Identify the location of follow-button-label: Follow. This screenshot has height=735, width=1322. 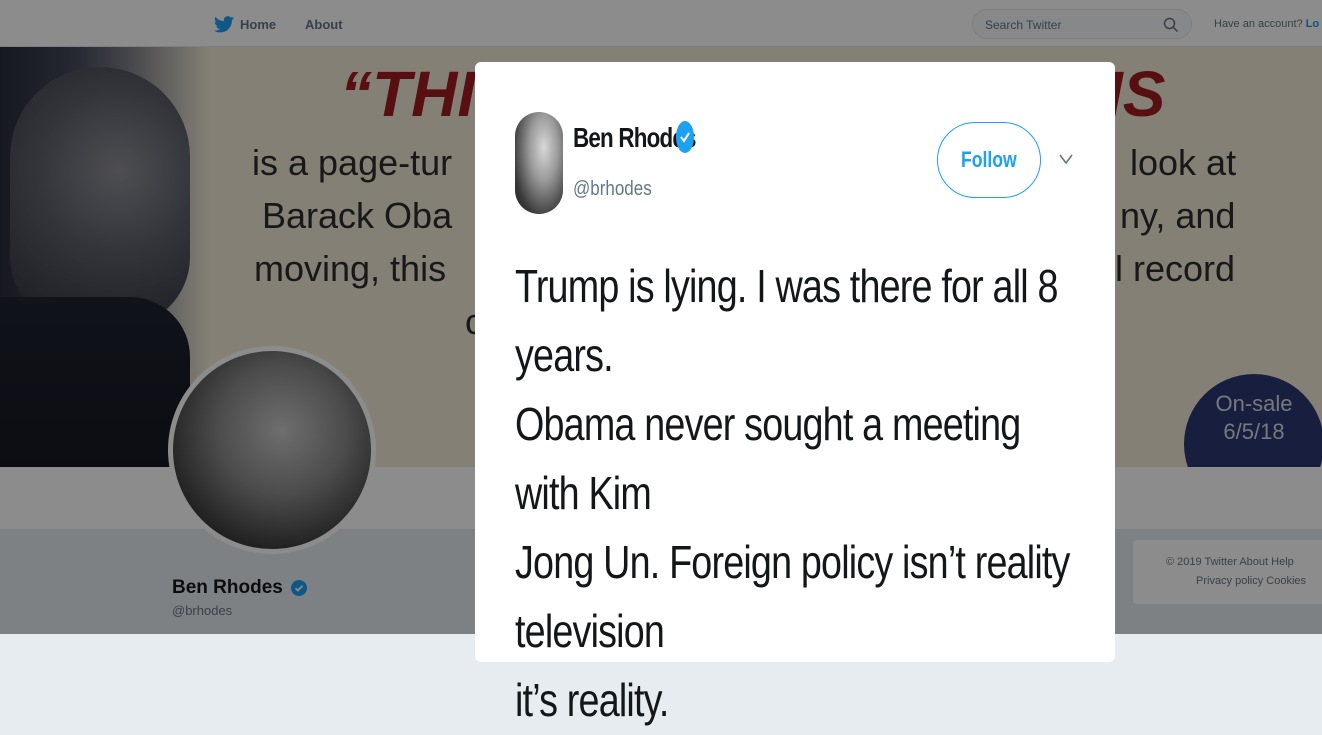
(989, 159).